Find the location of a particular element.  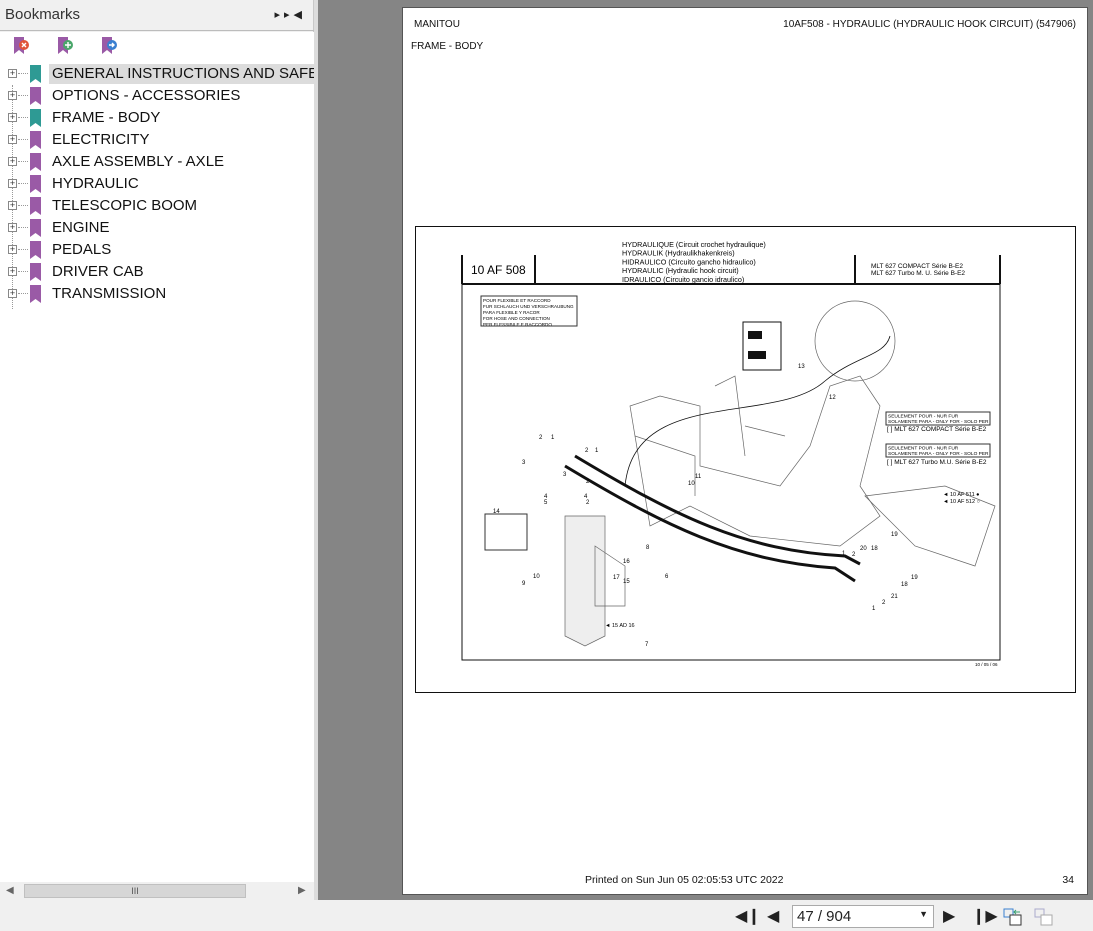

titles-line: HYDRAULIK (Hydraulikhakenkreis) is located at coordinates (678, 253).